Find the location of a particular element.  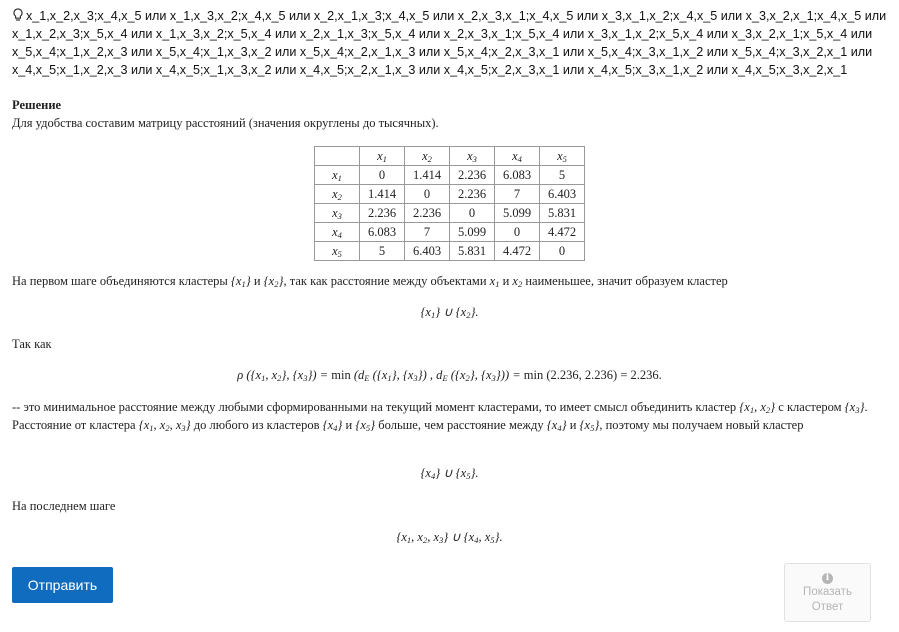

table-row: x1 0 1.414 2.236 6.083 5 is located at coordinates (449, 175).